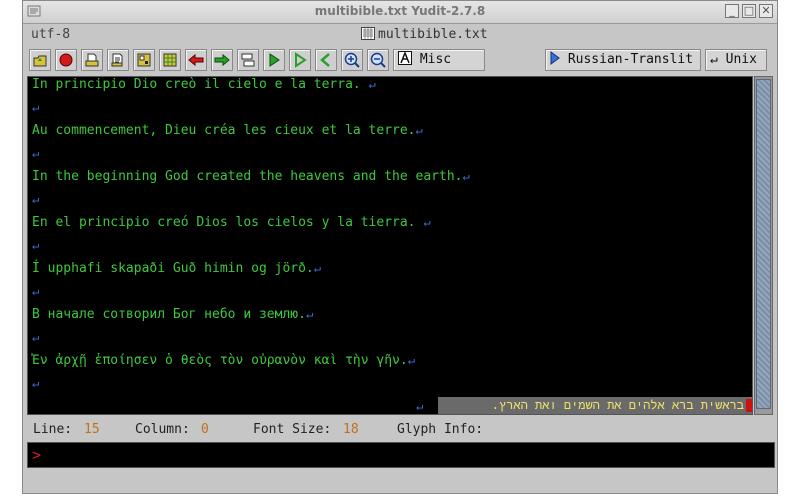 This screenshot has width=800, height=497. I want to click on scrollbar-thumb, so click(763, 244).